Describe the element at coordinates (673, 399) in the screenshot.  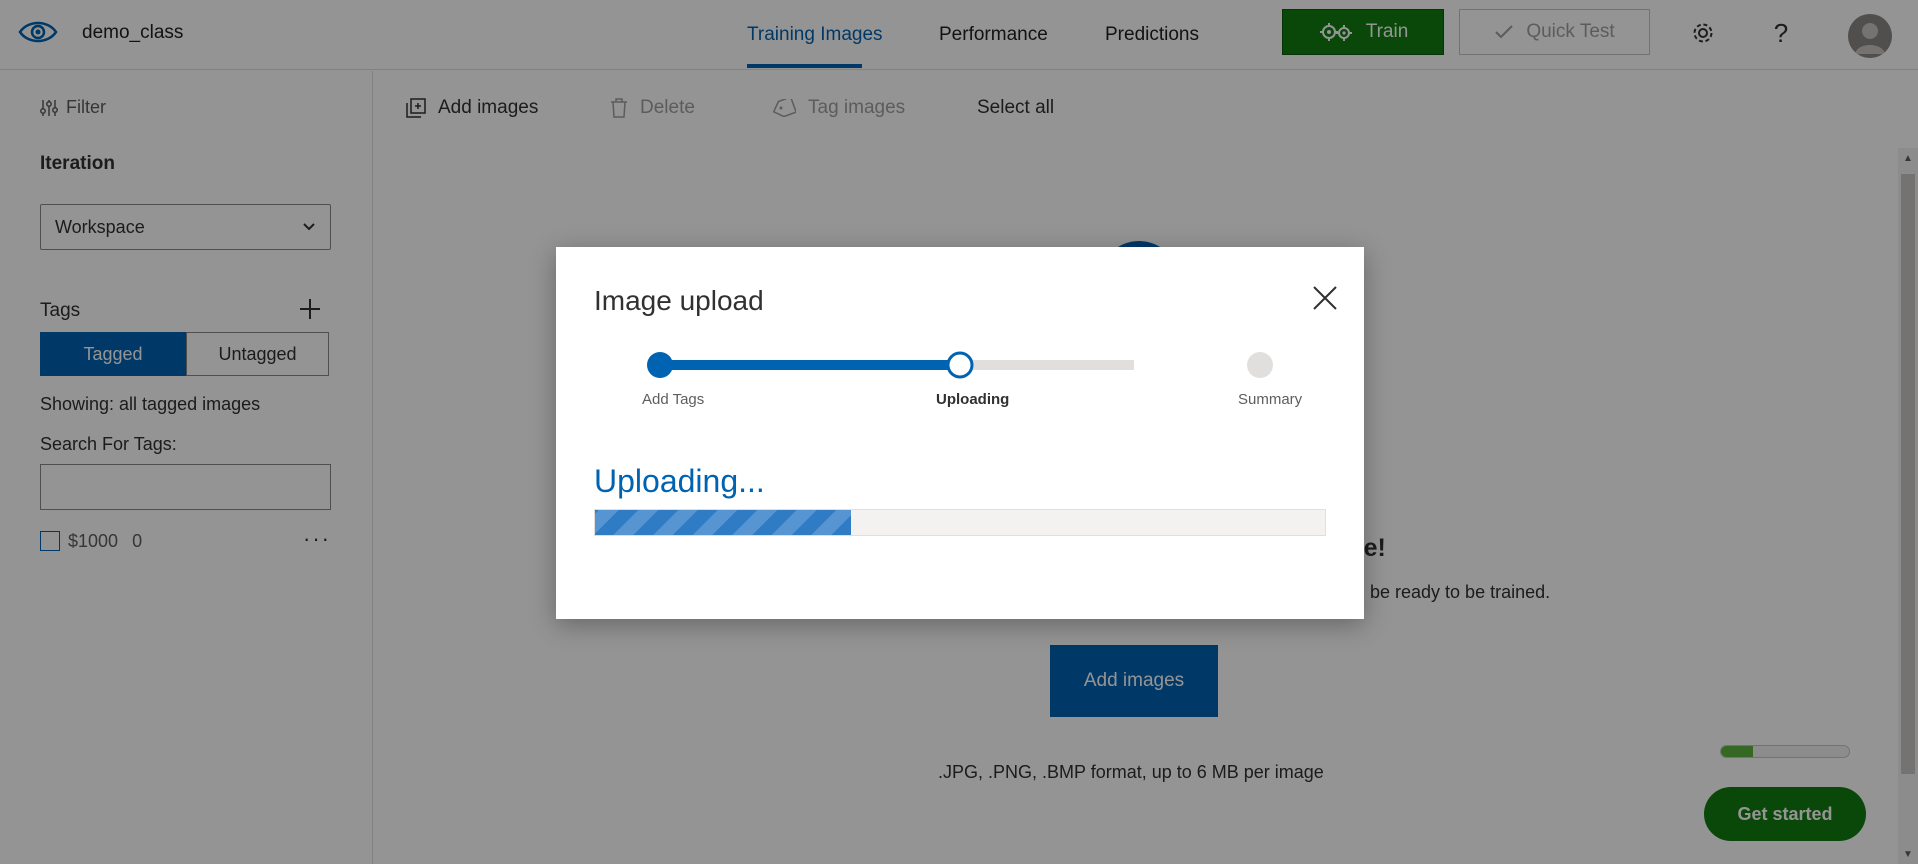
I see `step-label-add-tags: Add Tags` at that location.